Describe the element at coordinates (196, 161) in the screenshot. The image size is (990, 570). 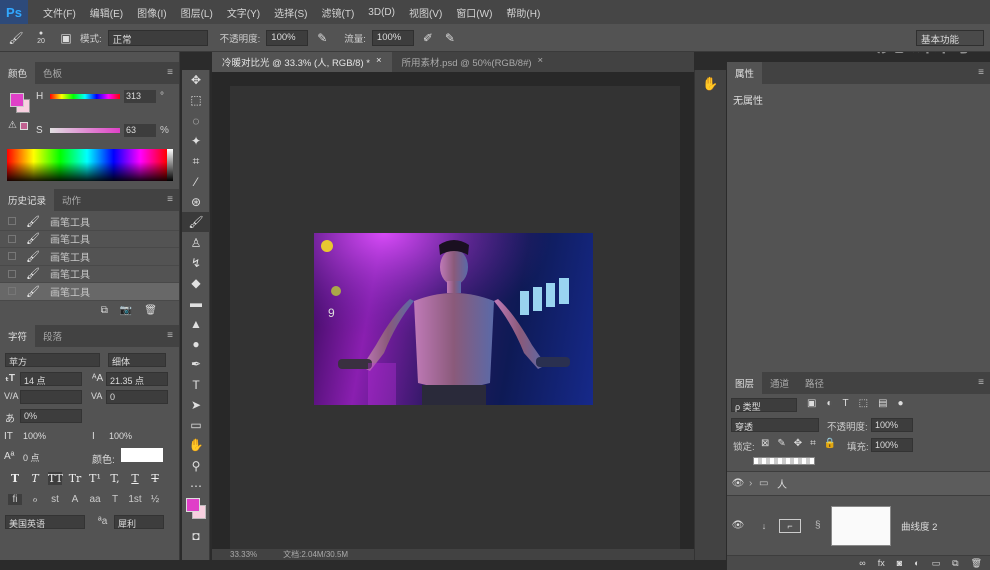
I see `crop-tool-icon: ⌗` at that location.